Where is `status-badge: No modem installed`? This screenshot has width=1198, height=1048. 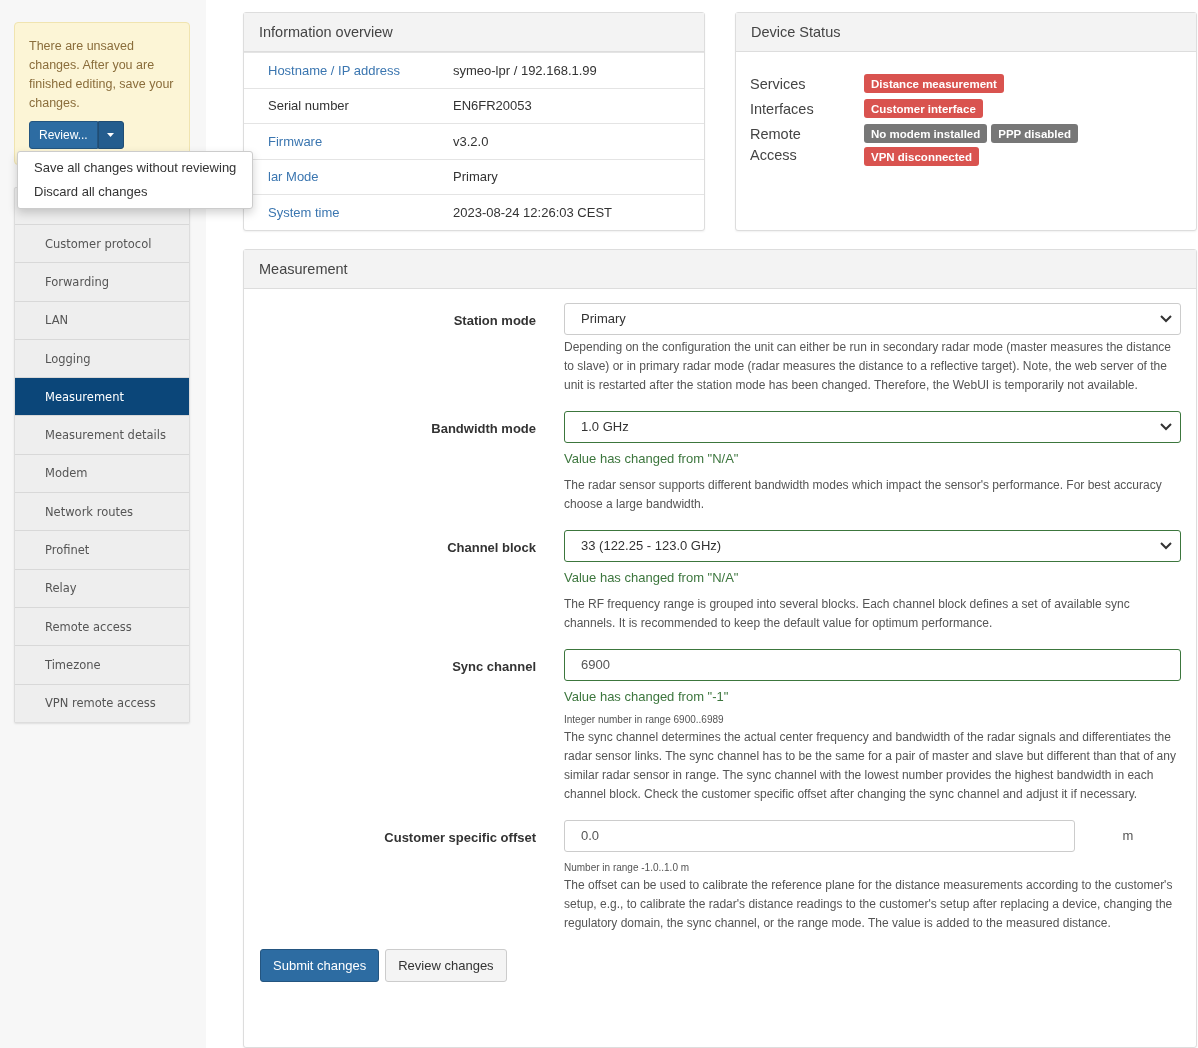 status-badge: No modem installed is located at coordinates (926, 133).